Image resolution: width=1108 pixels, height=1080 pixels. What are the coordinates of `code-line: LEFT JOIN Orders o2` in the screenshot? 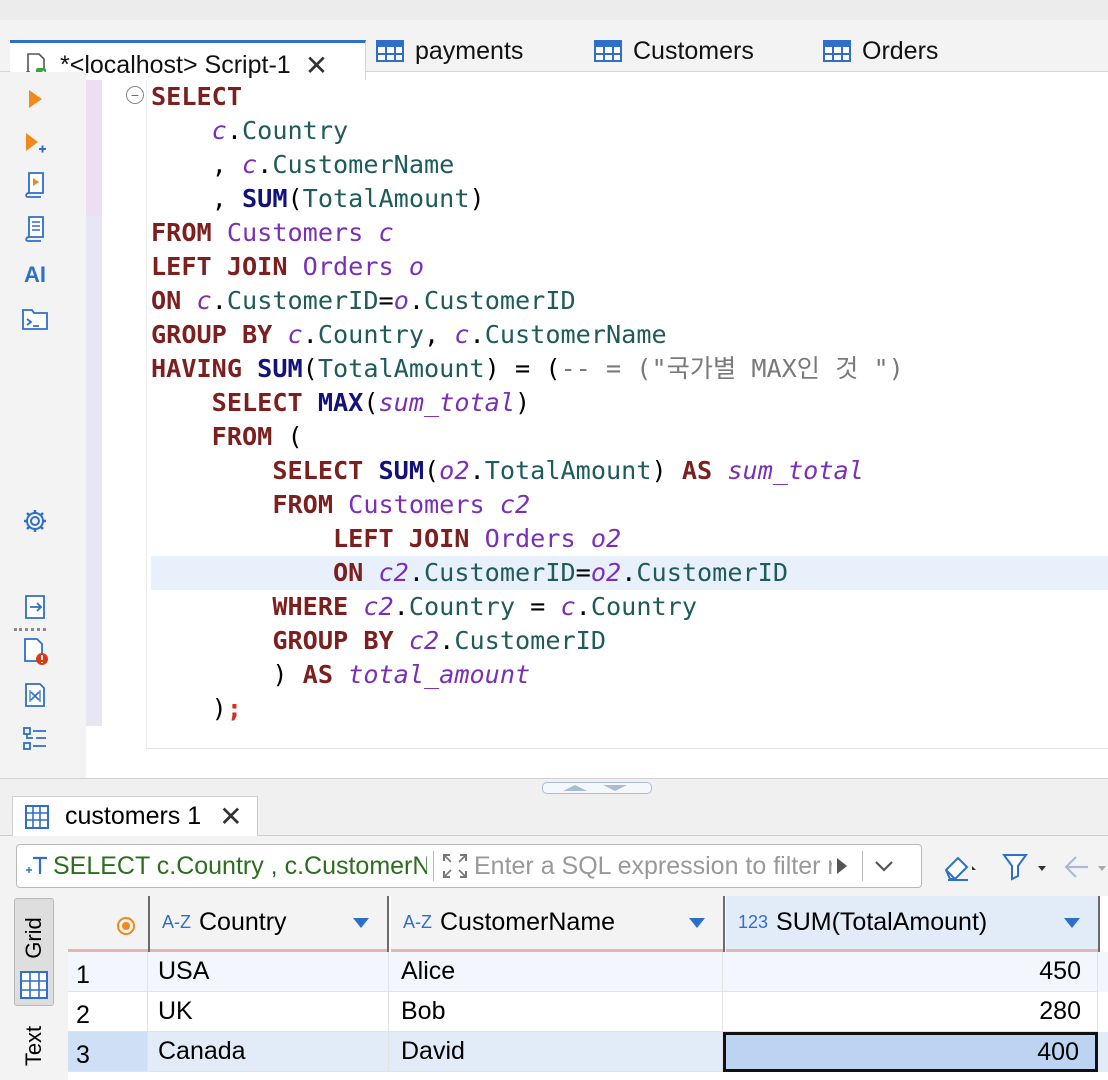 It's located at (527, 539).